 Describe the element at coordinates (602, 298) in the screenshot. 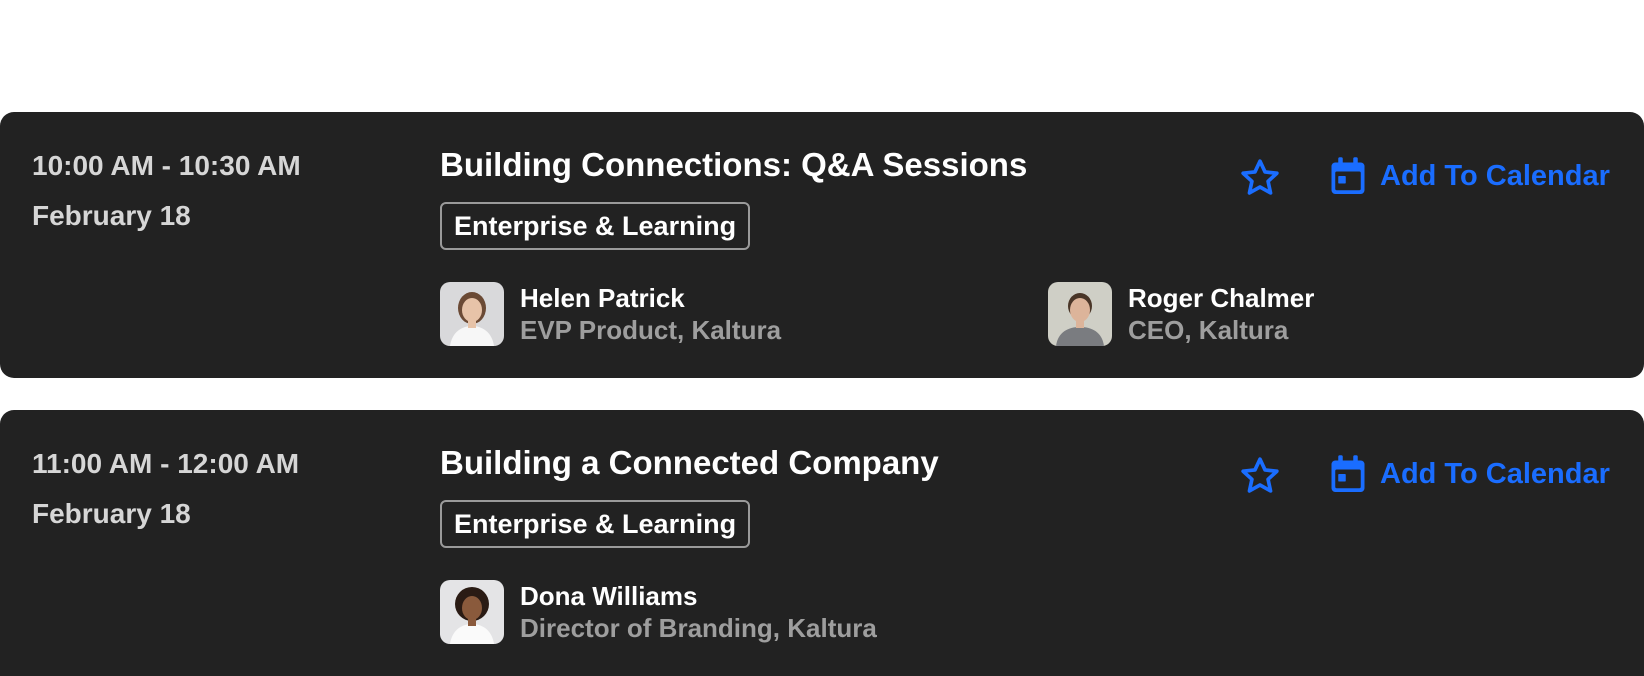

I see `speaker-name: Helen Patrick` at that location.